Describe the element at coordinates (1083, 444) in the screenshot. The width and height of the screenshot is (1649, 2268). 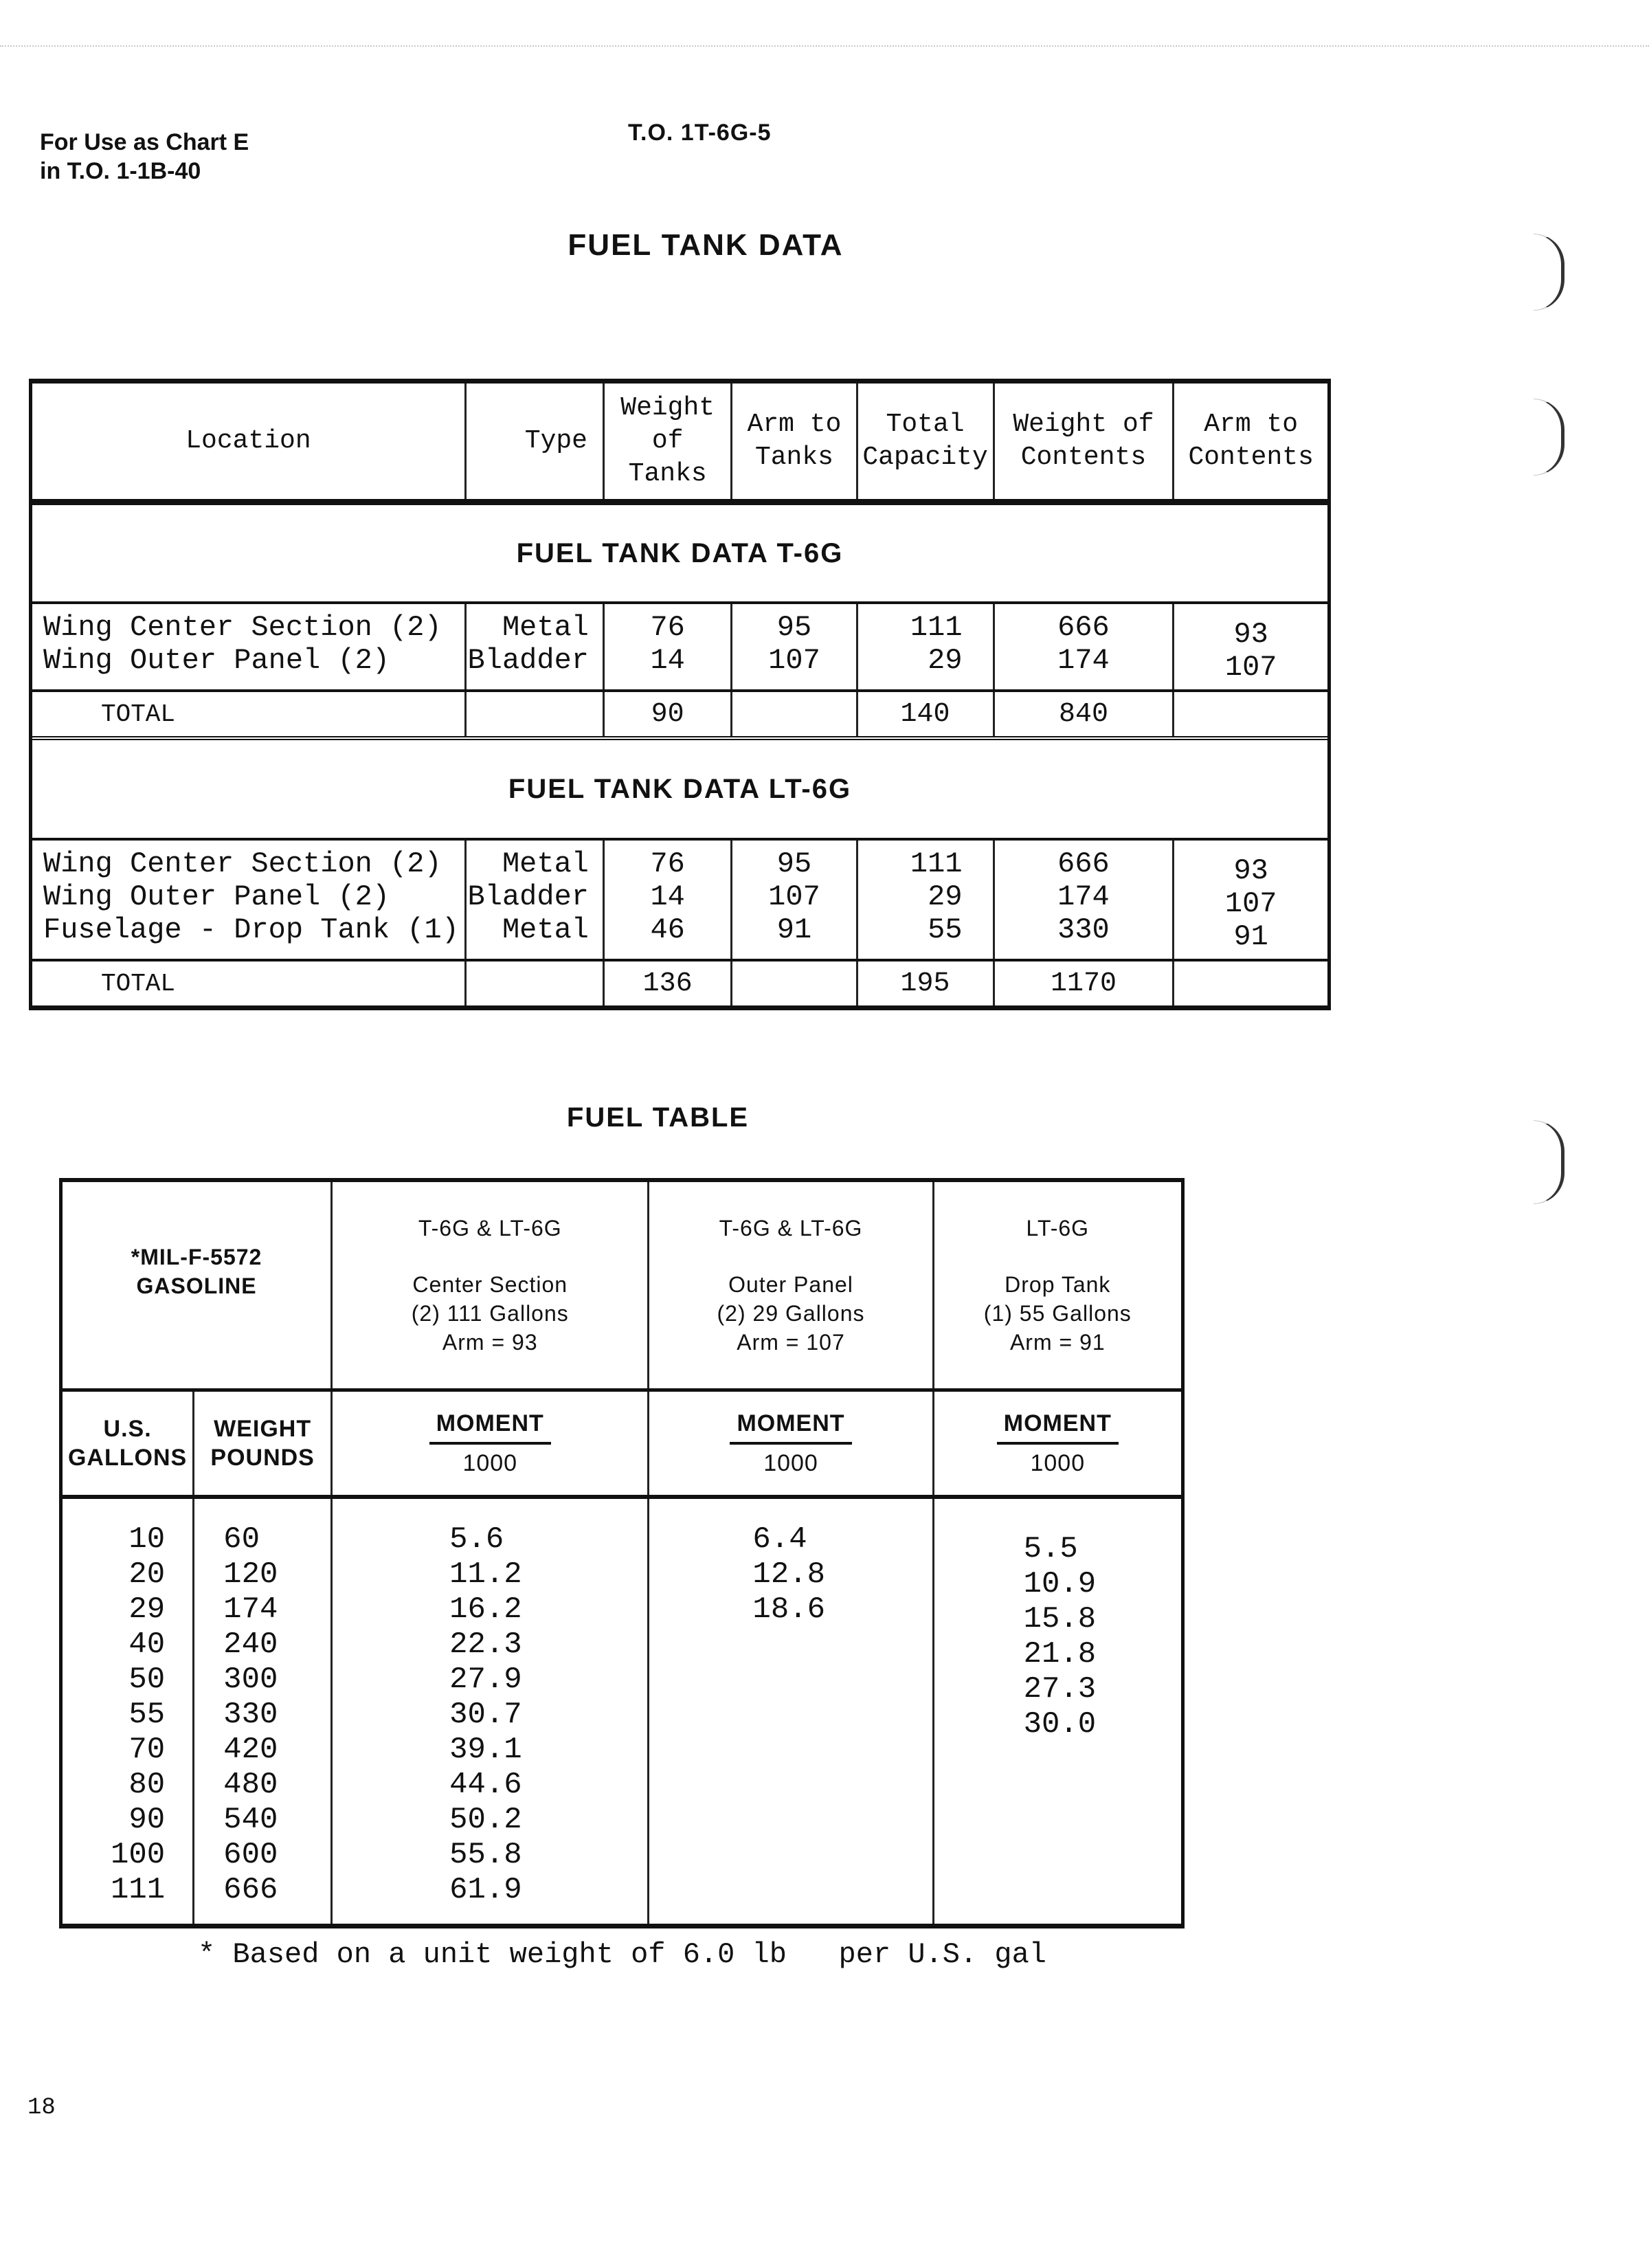
I see `column-header-weight-of-contents: Weight of Contents` at that location.